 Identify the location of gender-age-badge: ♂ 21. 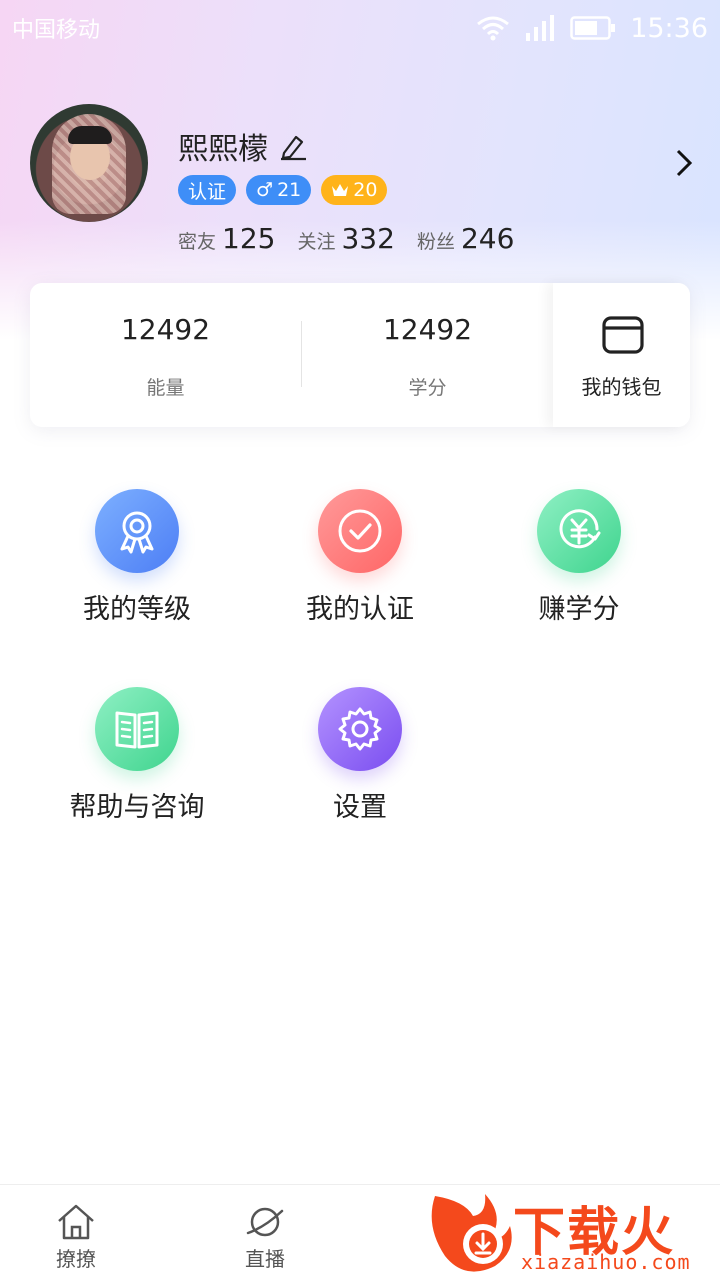
(279, 190).